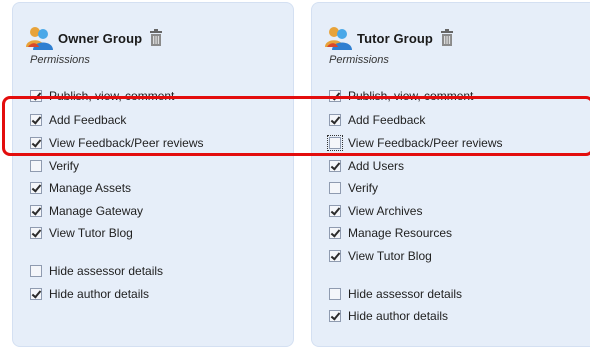 The height and width of the screenshot is (347, 590). What do you see at coordinates (376, 166) in the screenshot?
I see `permission-label: Add Users` at bounding box center [376, 166].